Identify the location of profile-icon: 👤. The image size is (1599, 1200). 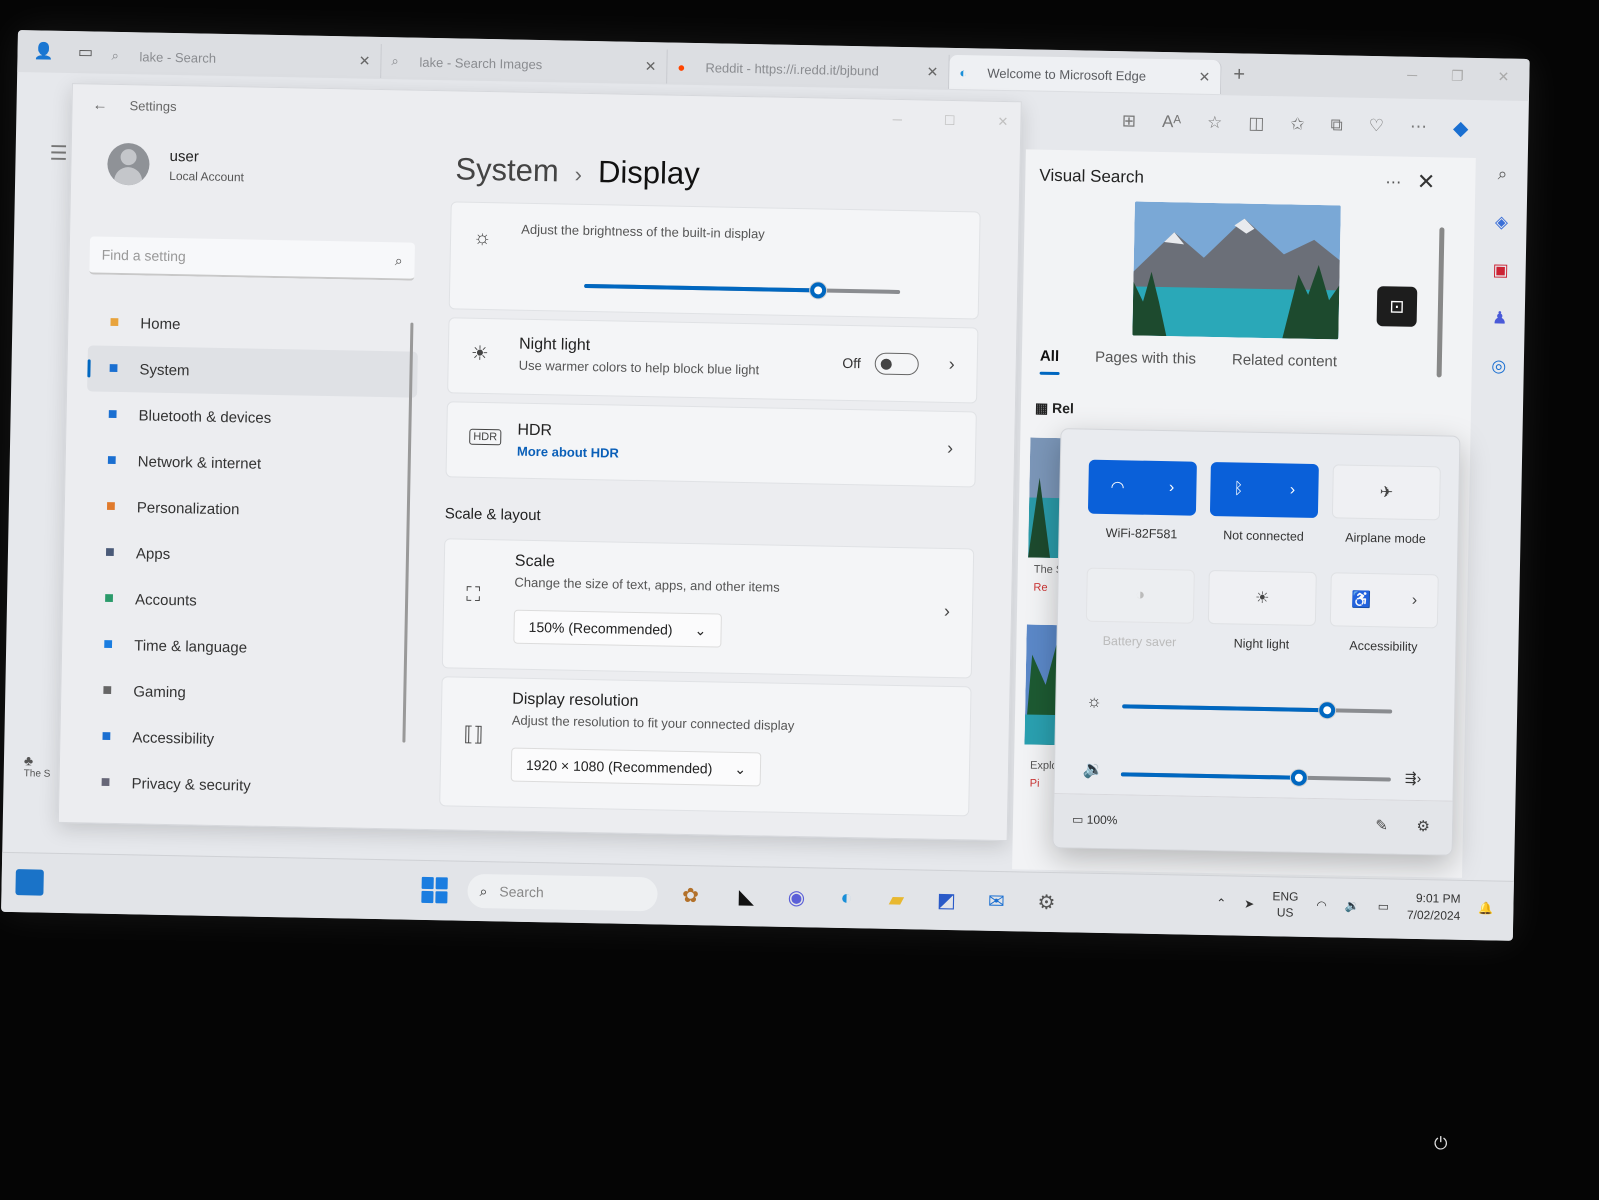
(43, 51).